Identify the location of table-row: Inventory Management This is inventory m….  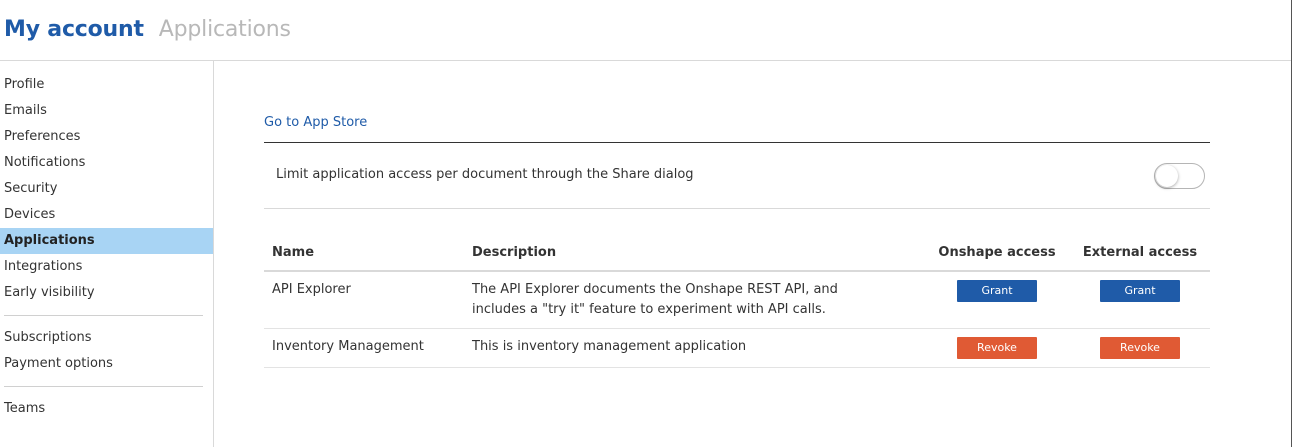
(737, 348).